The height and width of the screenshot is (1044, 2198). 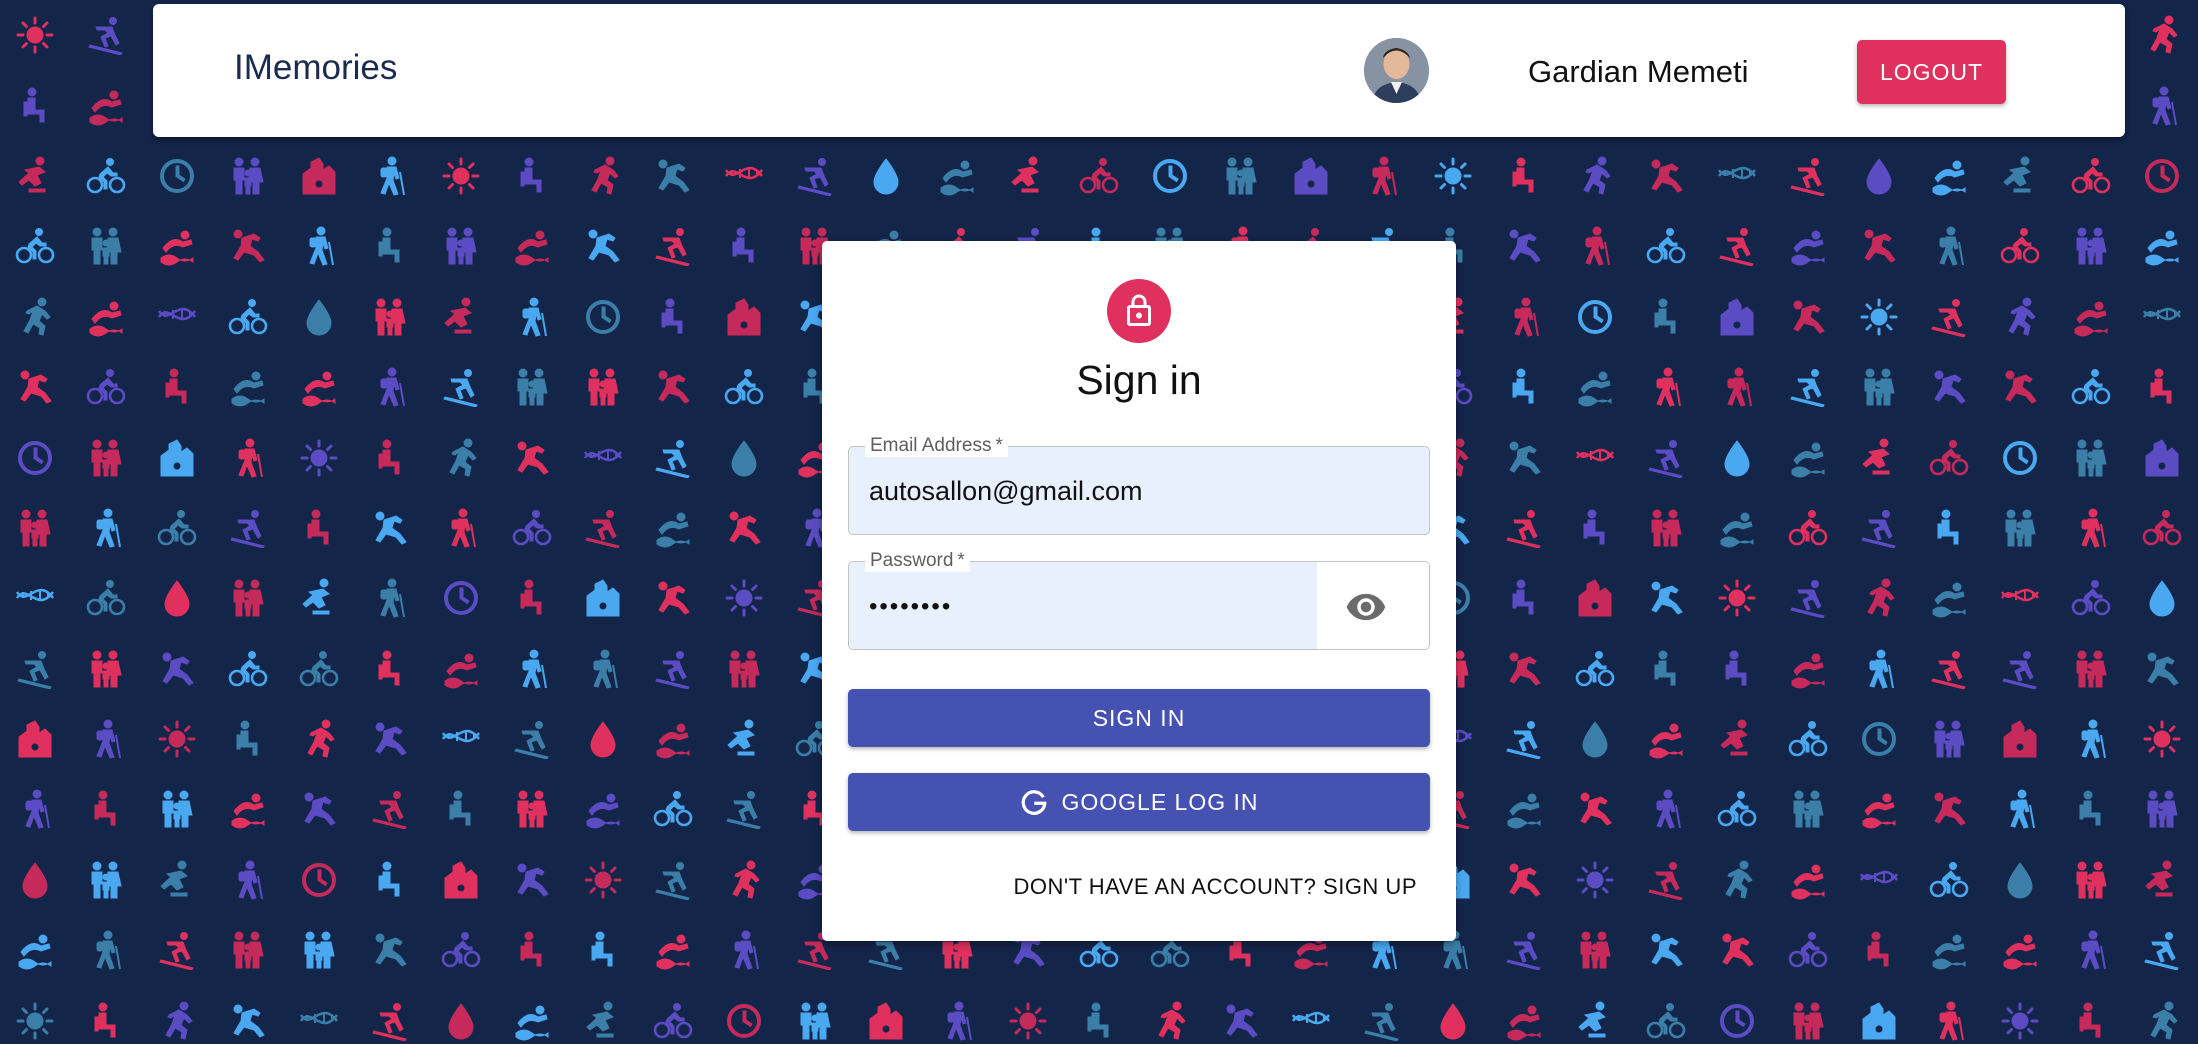 What do you see at coordinates (1089, 607) in the screenshot?
I see `password-input` at bounding box center [1089, 607].